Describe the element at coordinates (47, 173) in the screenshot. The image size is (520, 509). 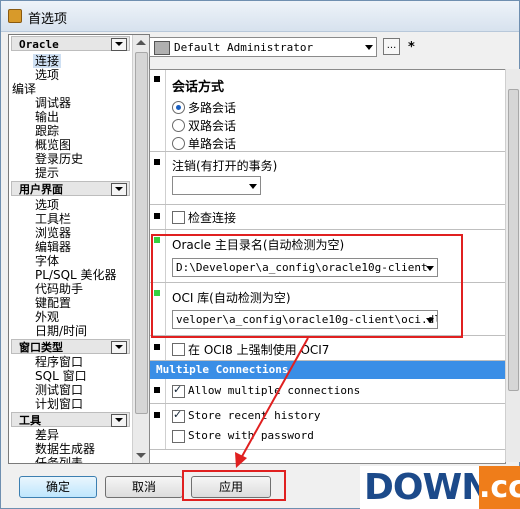
I see `sidebar-item: 提示` at that location.